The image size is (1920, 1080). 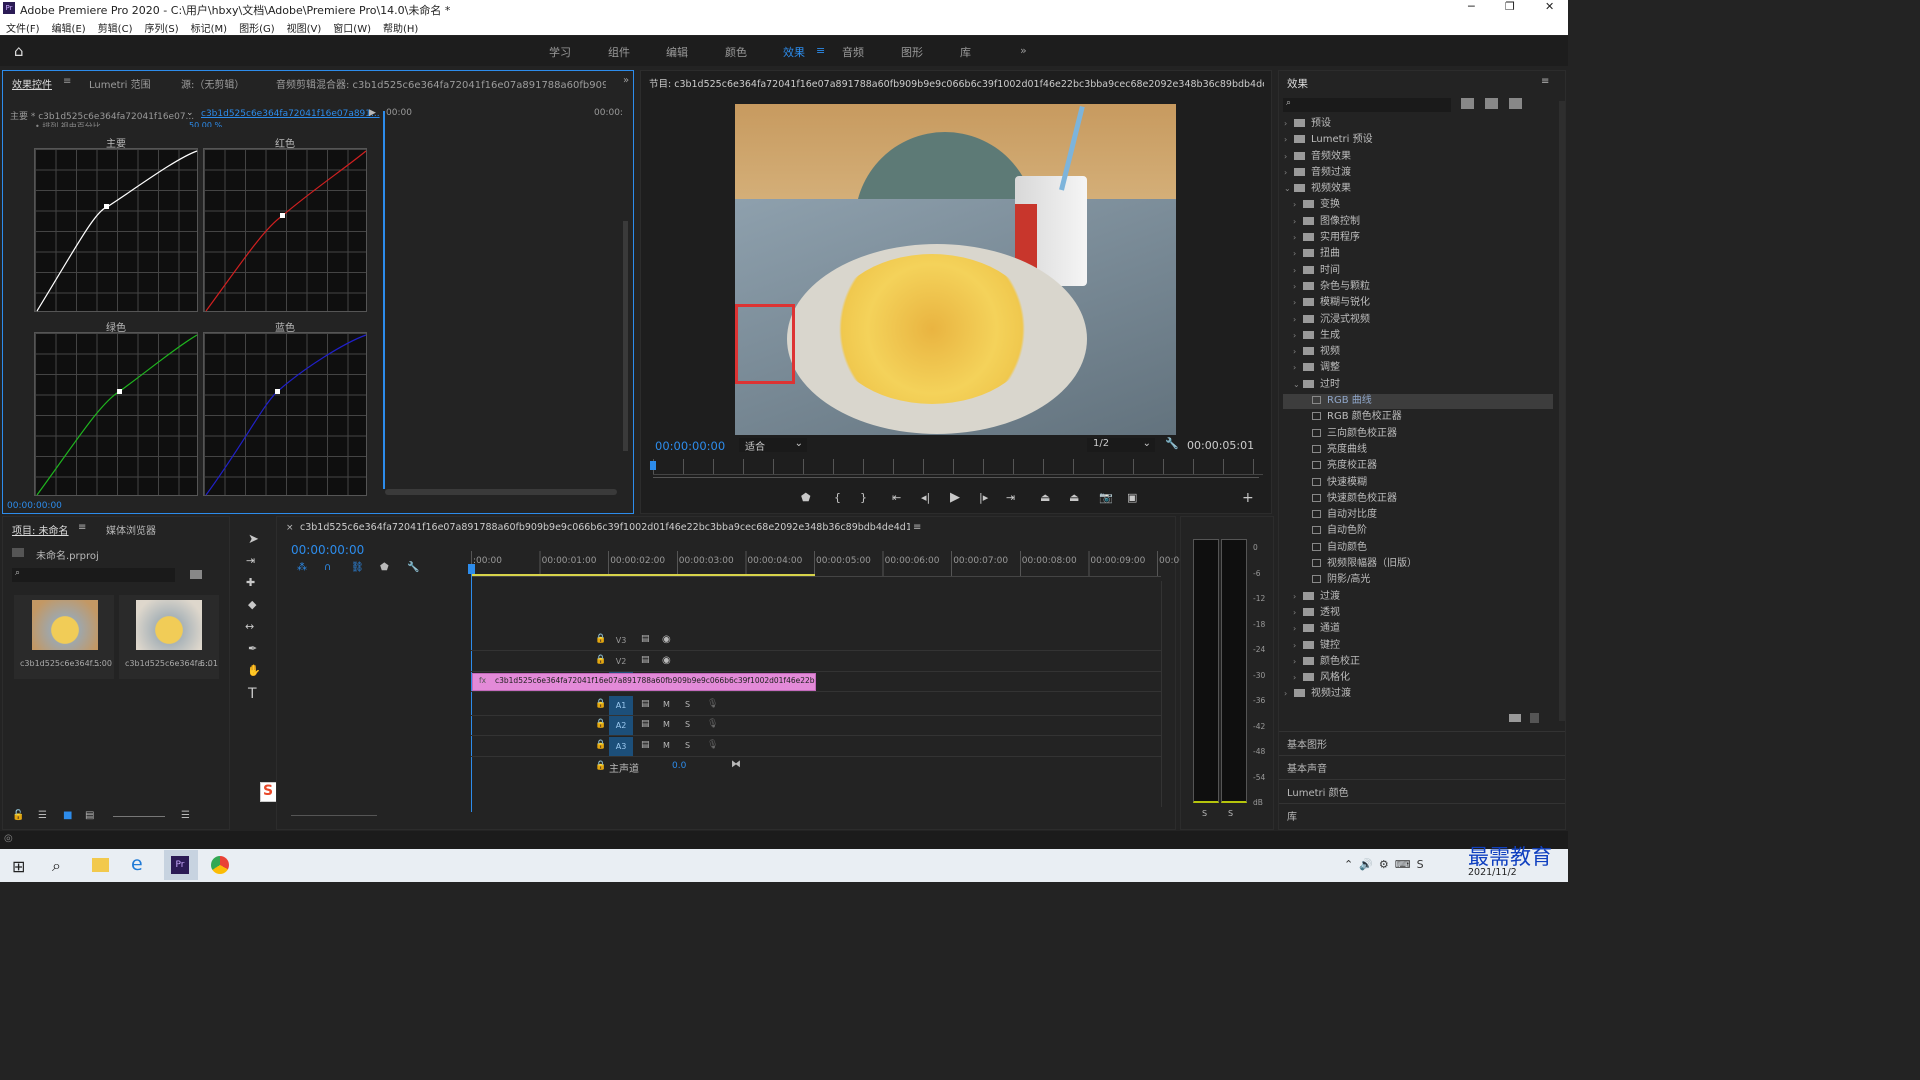 I want to click on effects-tree-item: › 通道, so click(x=1350, y=629).